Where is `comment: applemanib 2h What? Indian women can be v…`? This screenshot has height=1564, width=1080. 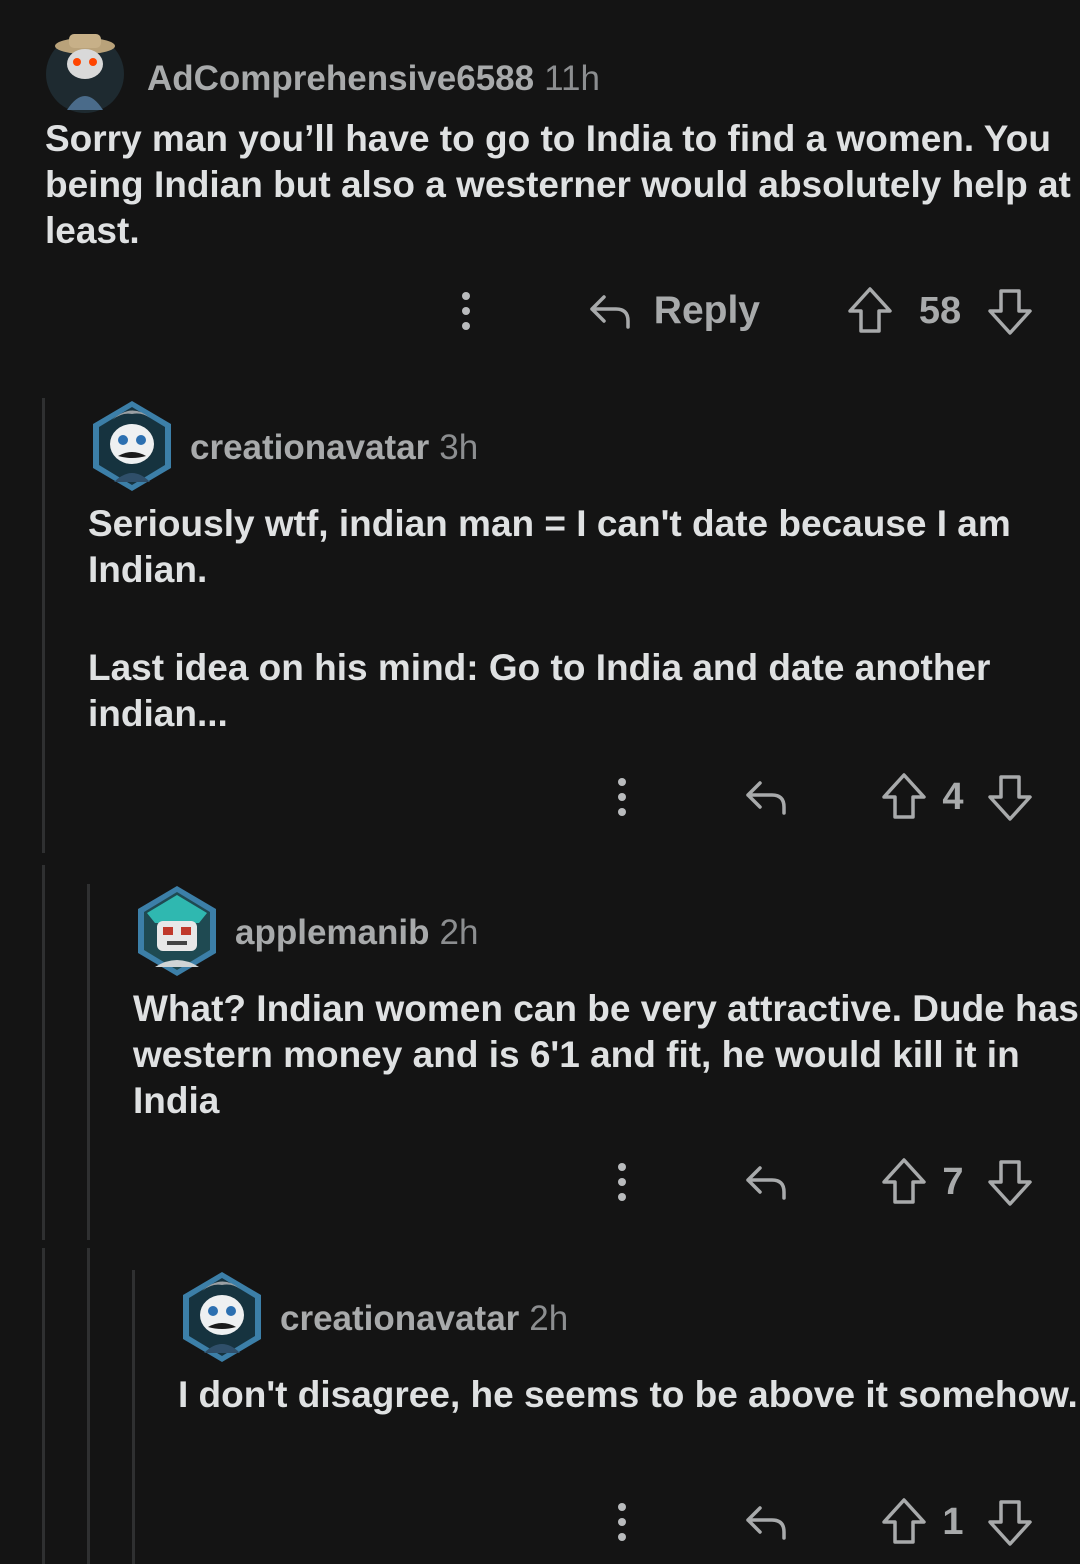 comment: applemanib 2h What? Indian women can be v… is located at coordinates (606, 1013).